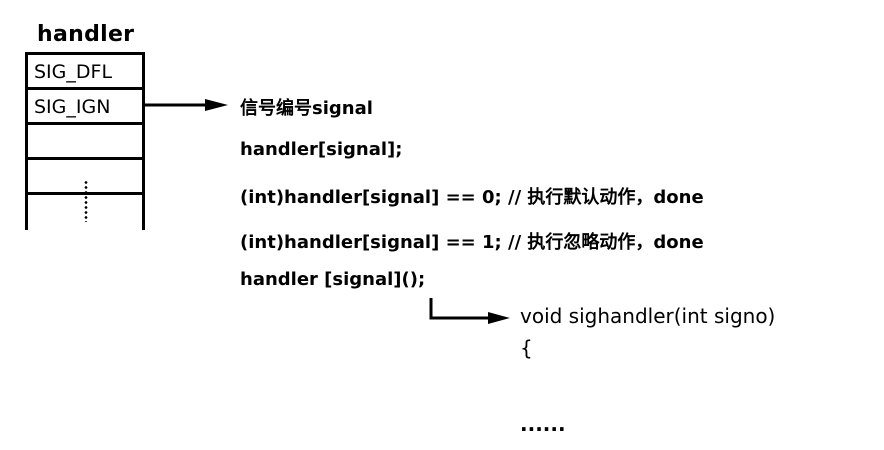  What do you see at coordinates (306, 108) in the screenshot?
I see `code-line-signal: 信号编号signal` at bounding box center [306, 108].